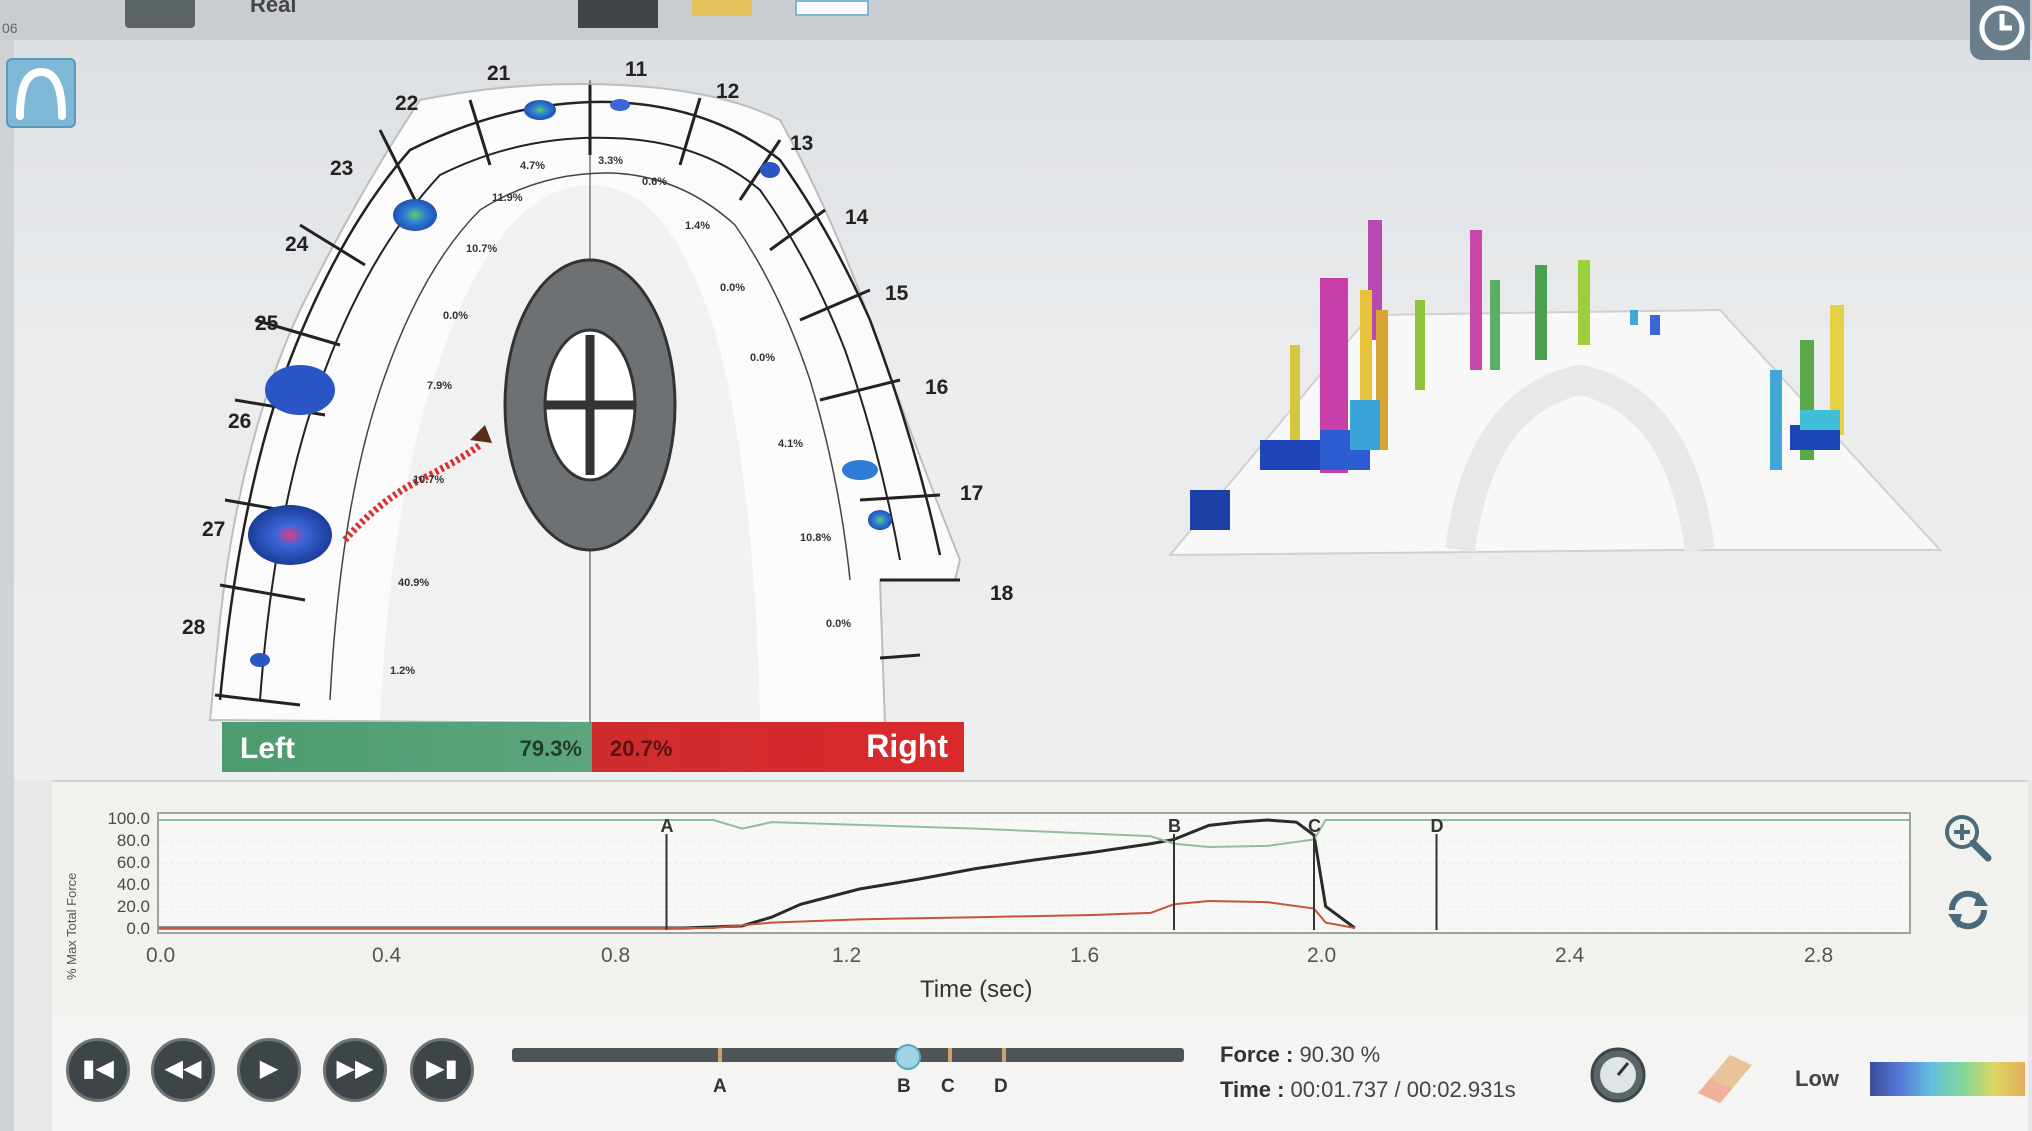 The width and height of the screenshot is (2032, 1131). What do you see at coordinates (1555, 388) in the screenshot?
I see `arch-3d-view` at bounding box center [1555, 388].